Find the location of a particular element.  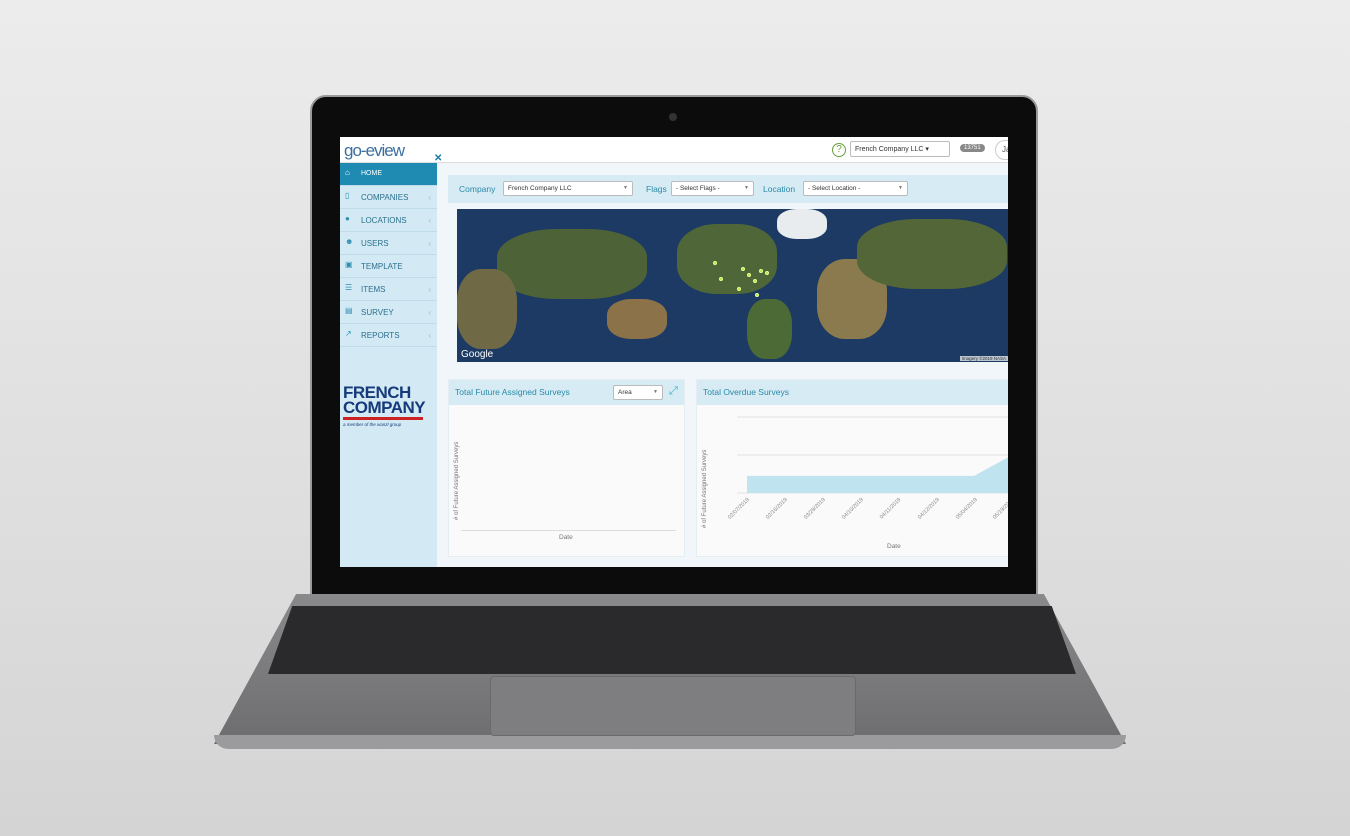

world-map: Google Imagery ©2019 NASA is located at coordinates (732, 285).